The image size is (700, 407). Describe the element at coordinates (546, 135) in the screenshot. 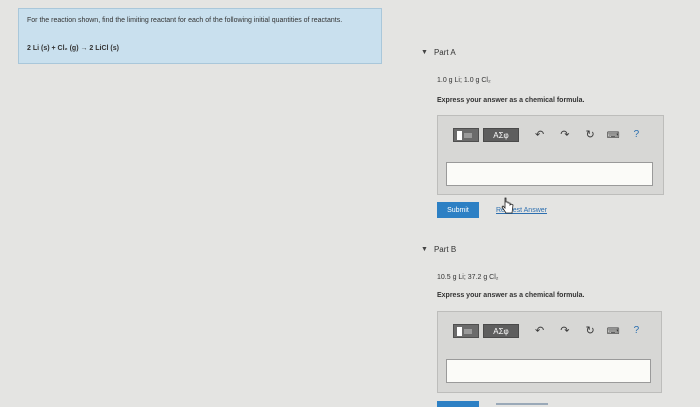

I see `part-a-toolbar: ΑΣφ ↶ ↷ ↻ ⌨ ?` at that location.